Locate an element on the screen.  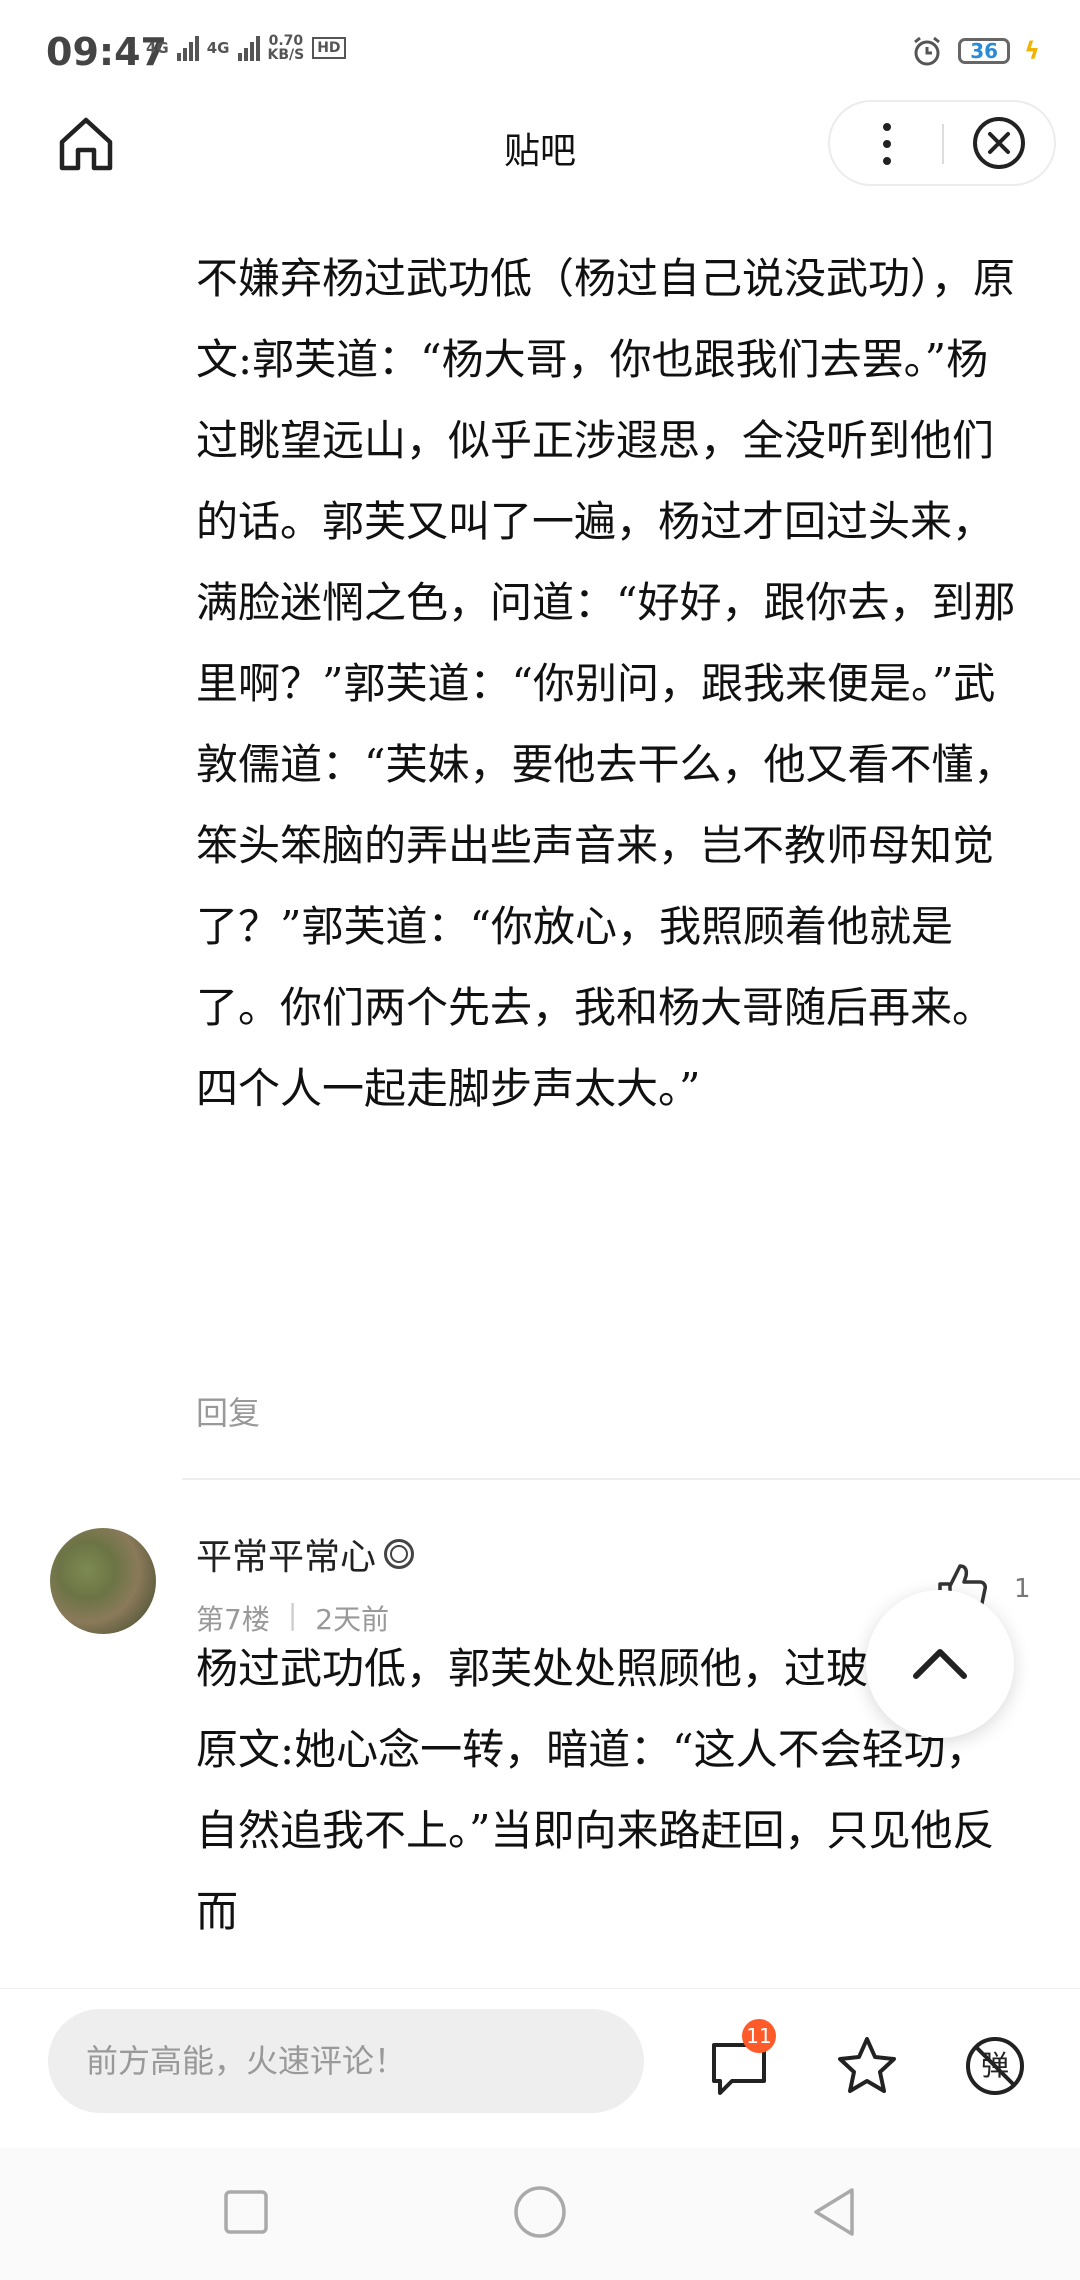
star-icon is located at coordinates (867, 2066).